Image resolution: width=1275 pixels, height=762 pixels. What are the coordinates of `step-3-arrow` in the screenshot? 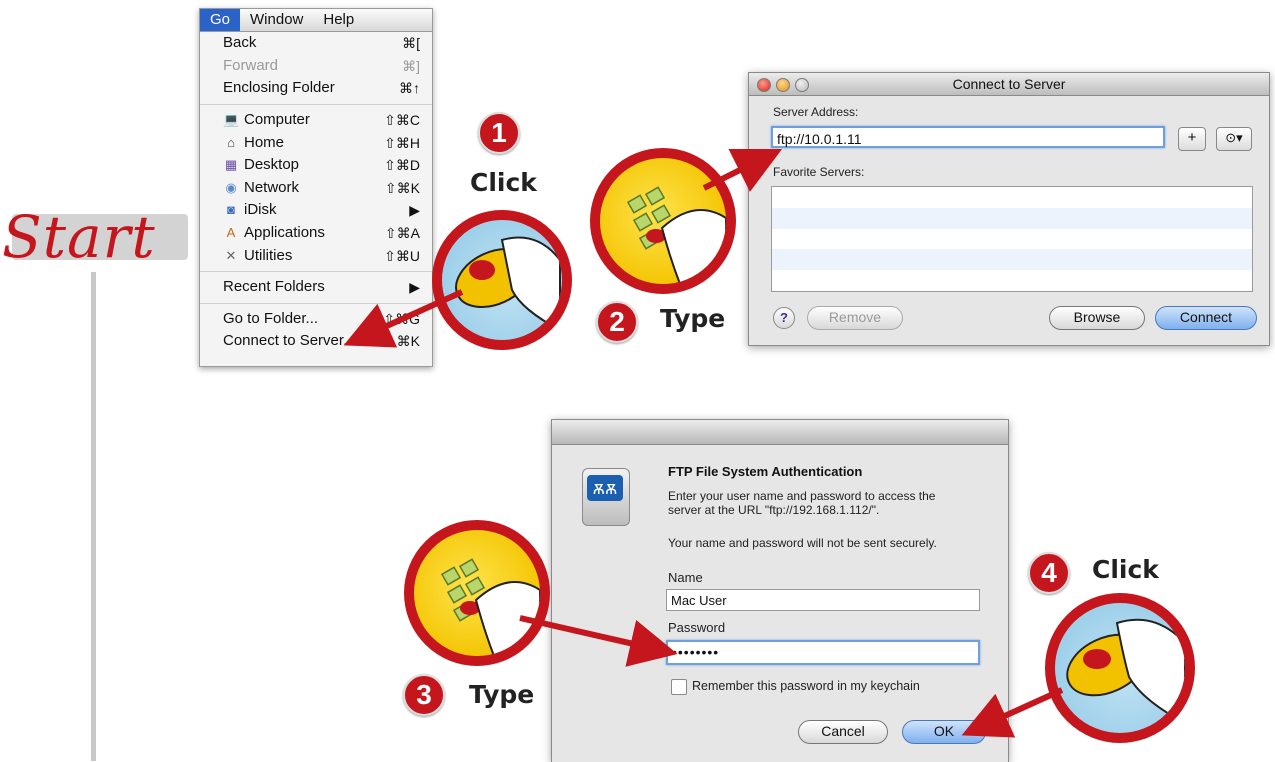 It's located at (598, 641).